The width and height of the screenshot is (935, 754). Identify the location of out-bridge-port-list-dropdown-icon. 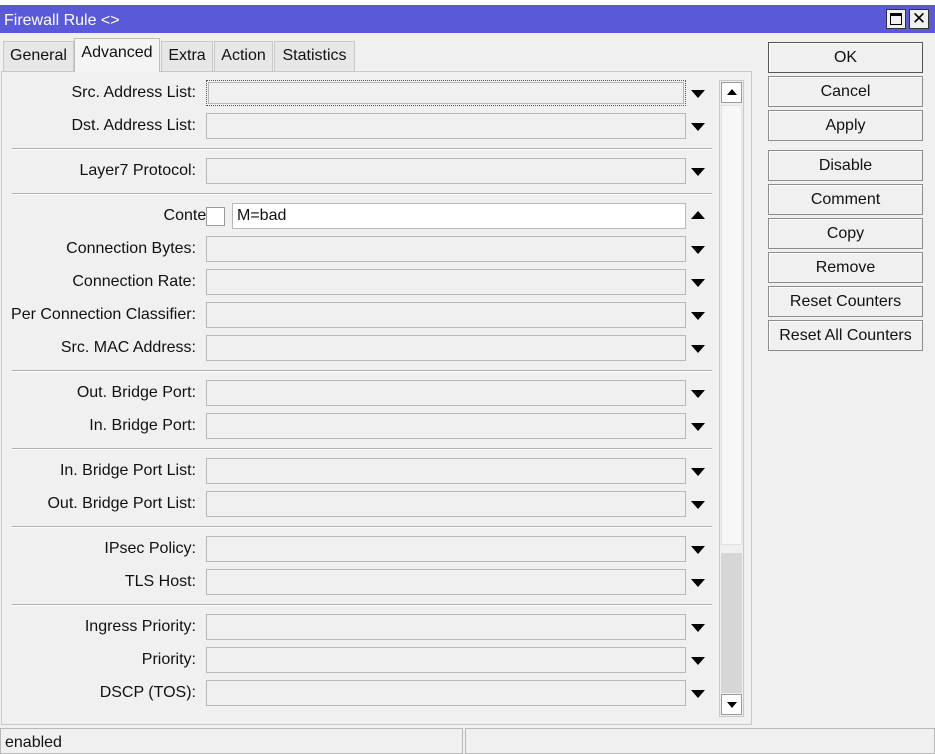
(698, 505).